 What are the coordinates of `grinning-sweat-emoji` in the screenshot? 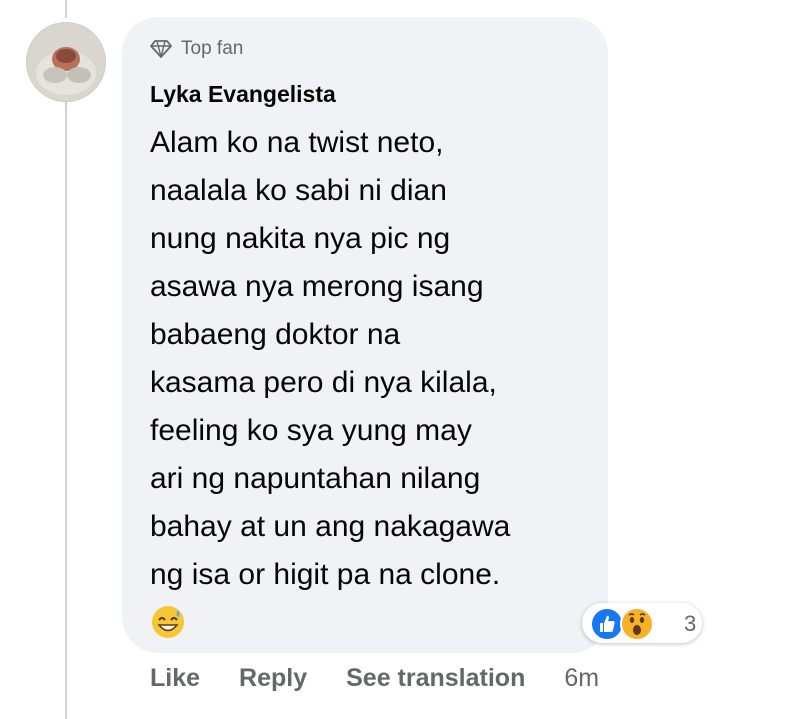 It's located at (168, 624).